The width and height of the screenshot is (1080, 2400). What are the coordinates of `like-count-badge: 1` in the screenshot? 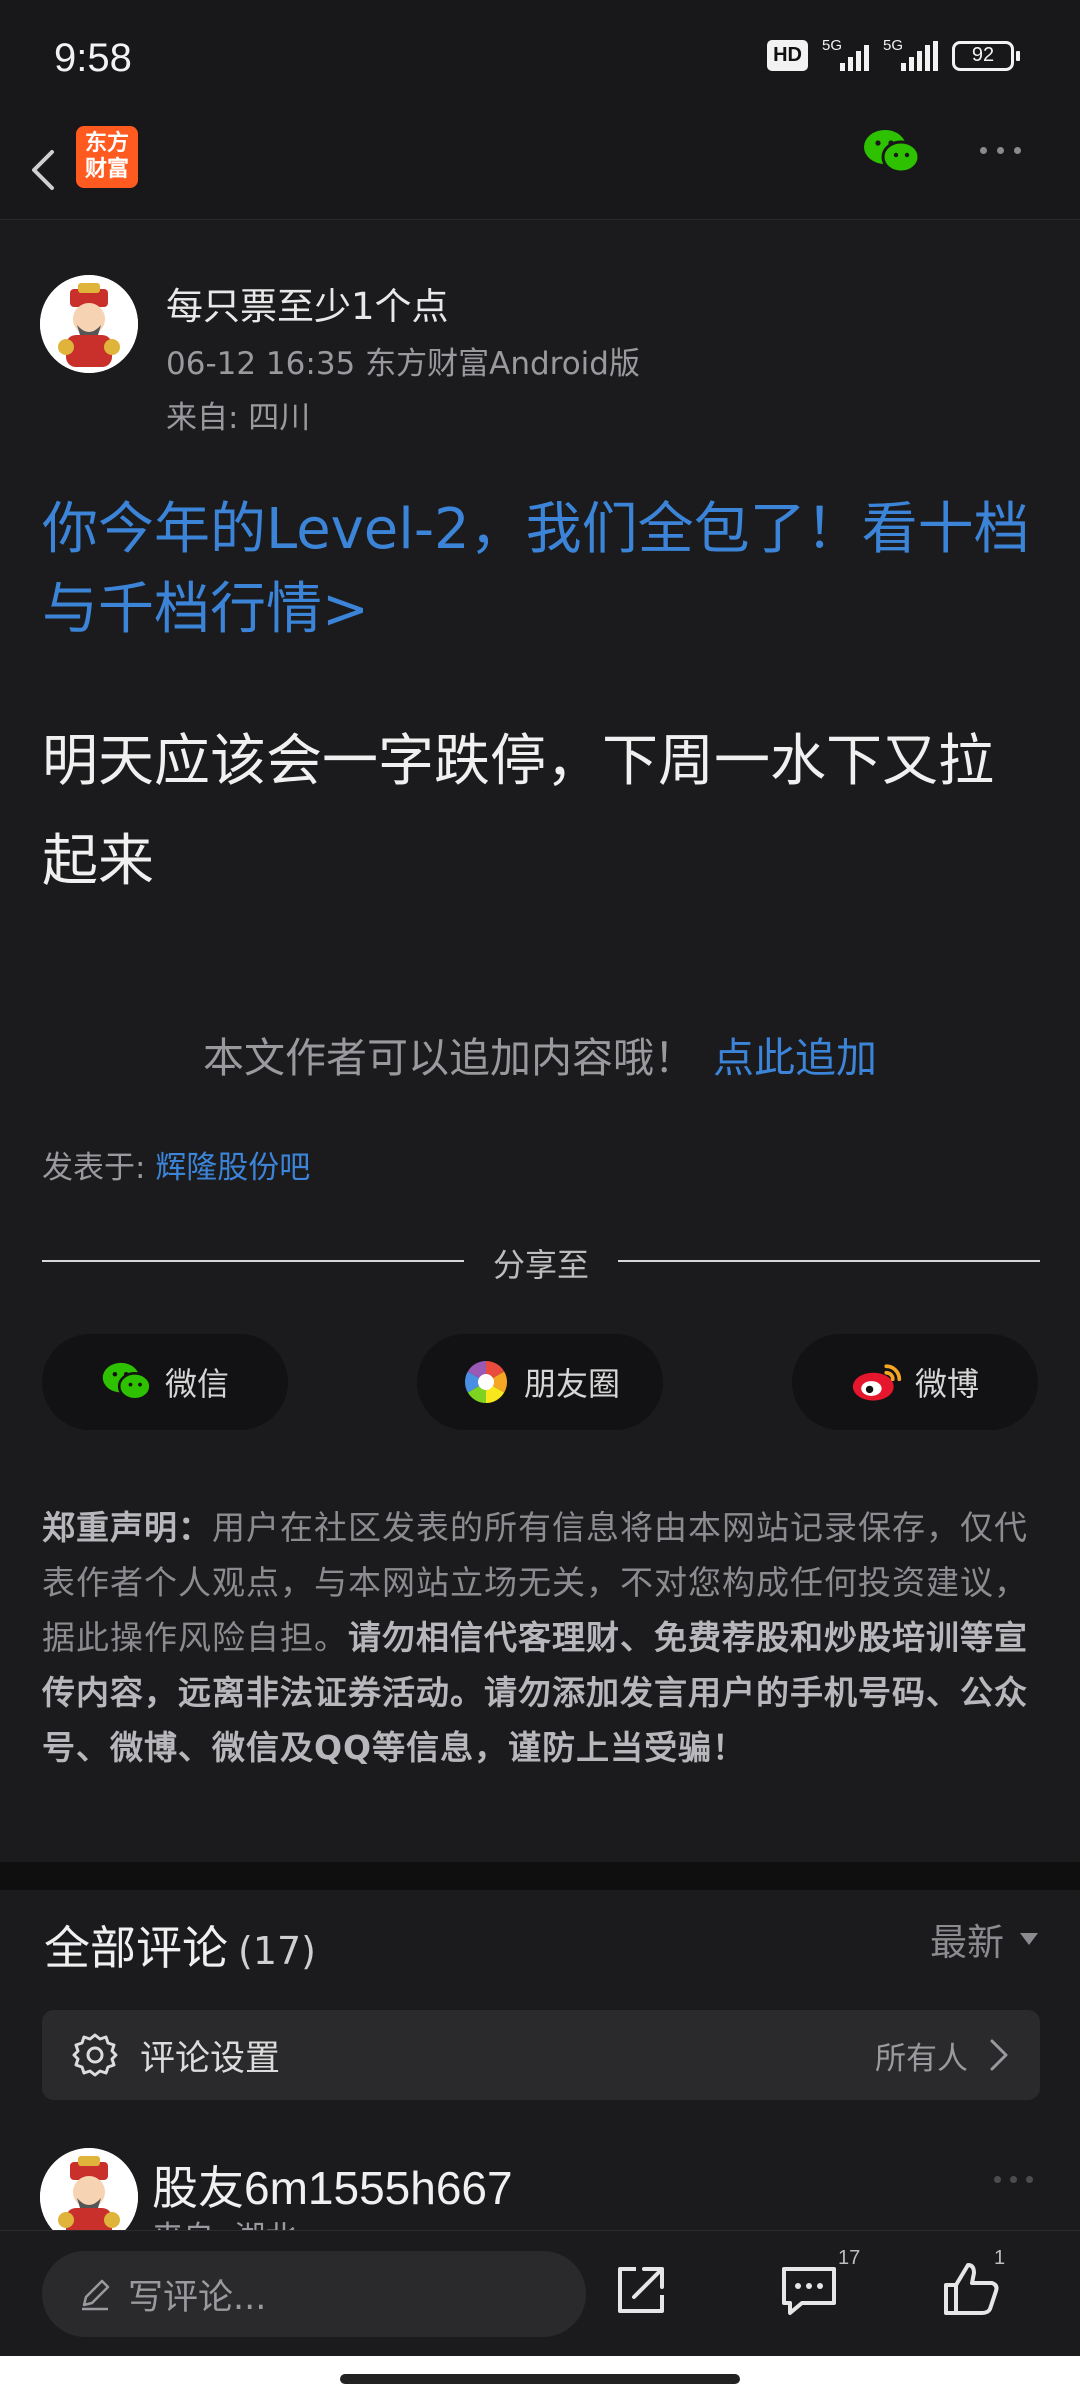 It's located at (1000, 2258).